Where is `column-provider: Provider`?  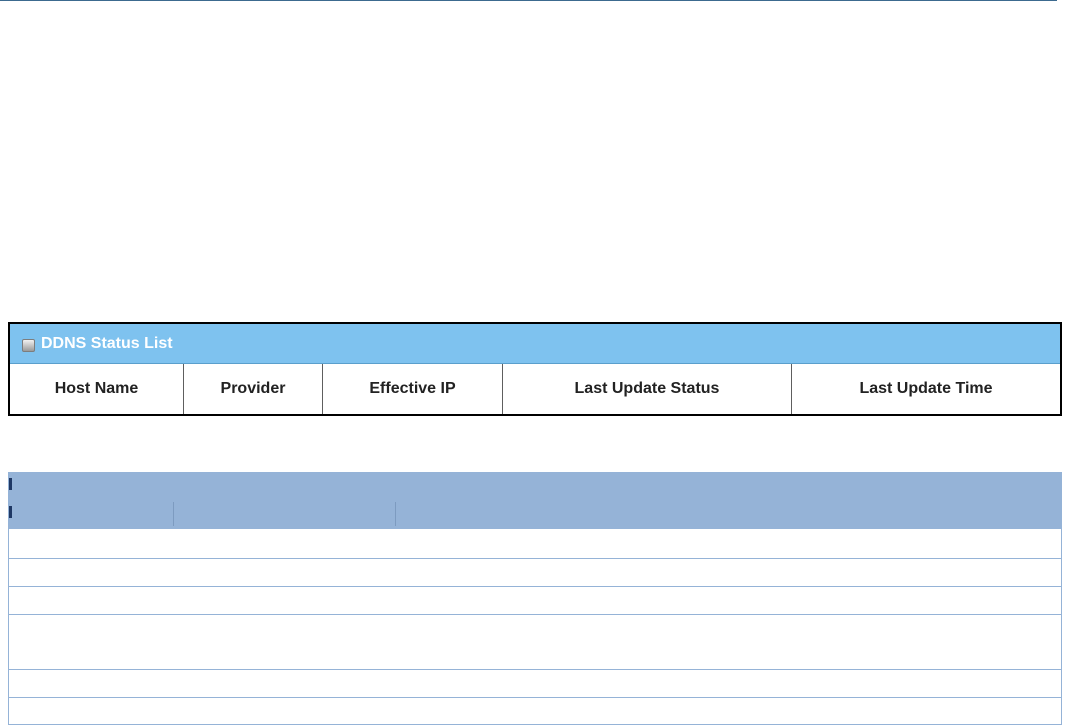
column-provider: Provider is located at coordinates (253, 389).